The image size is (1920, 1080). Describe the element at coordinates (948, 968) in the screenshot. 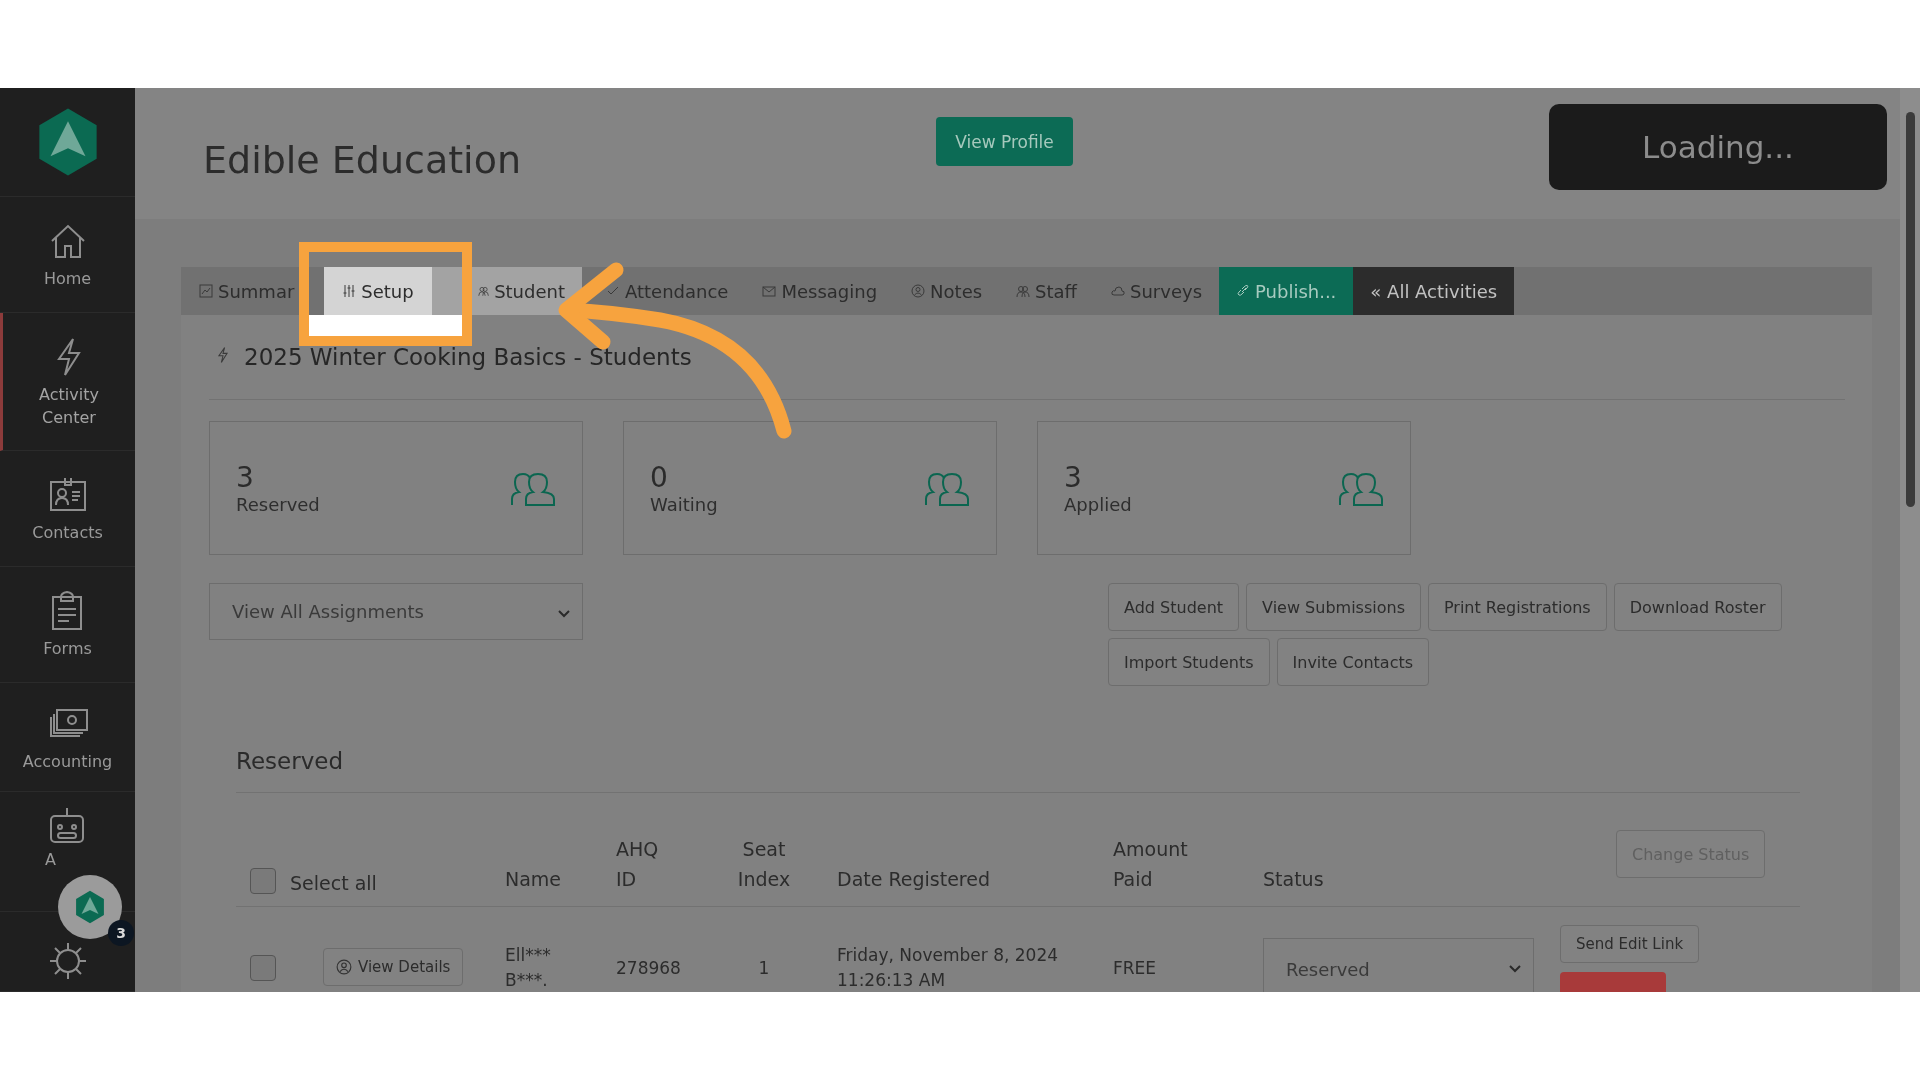

I see `date-cell-text: Friday, November 8, 2024 11:26:13 AM` at that location.